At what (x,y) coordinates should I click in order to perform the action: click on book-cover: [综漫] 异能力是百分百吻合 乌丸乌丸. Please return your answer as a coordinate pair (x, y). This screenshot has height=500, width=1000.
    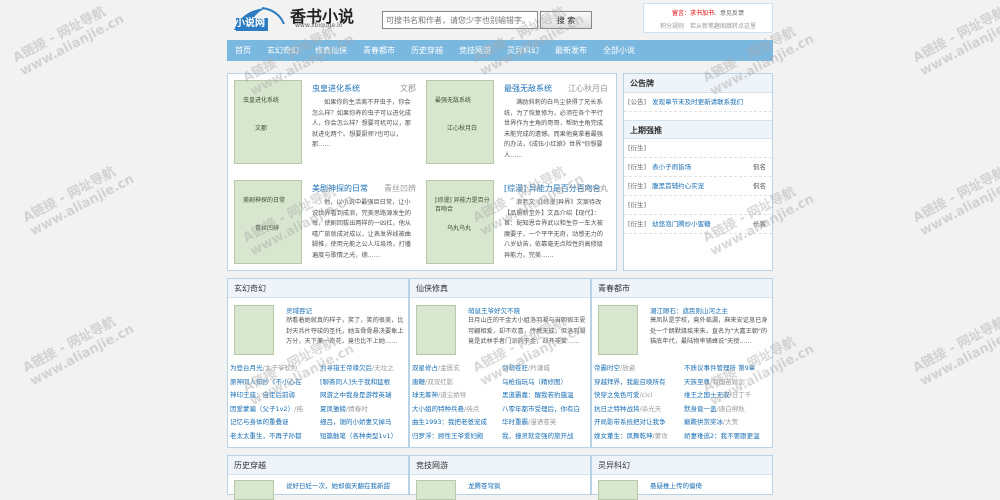
    Looking at the image, I should click on (460, 222).